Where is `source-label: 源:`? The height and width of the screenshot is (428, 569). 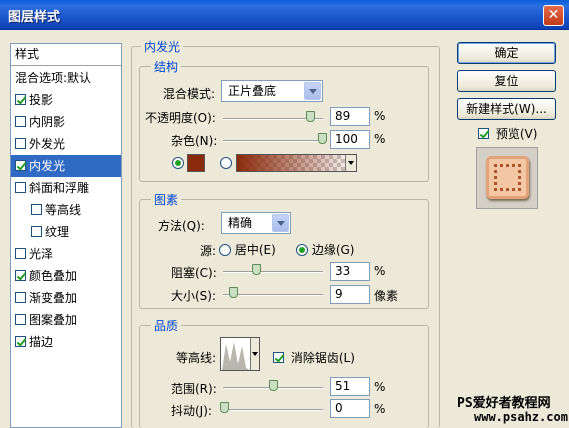
source-label: 源: is located at coordinates (208, 251).